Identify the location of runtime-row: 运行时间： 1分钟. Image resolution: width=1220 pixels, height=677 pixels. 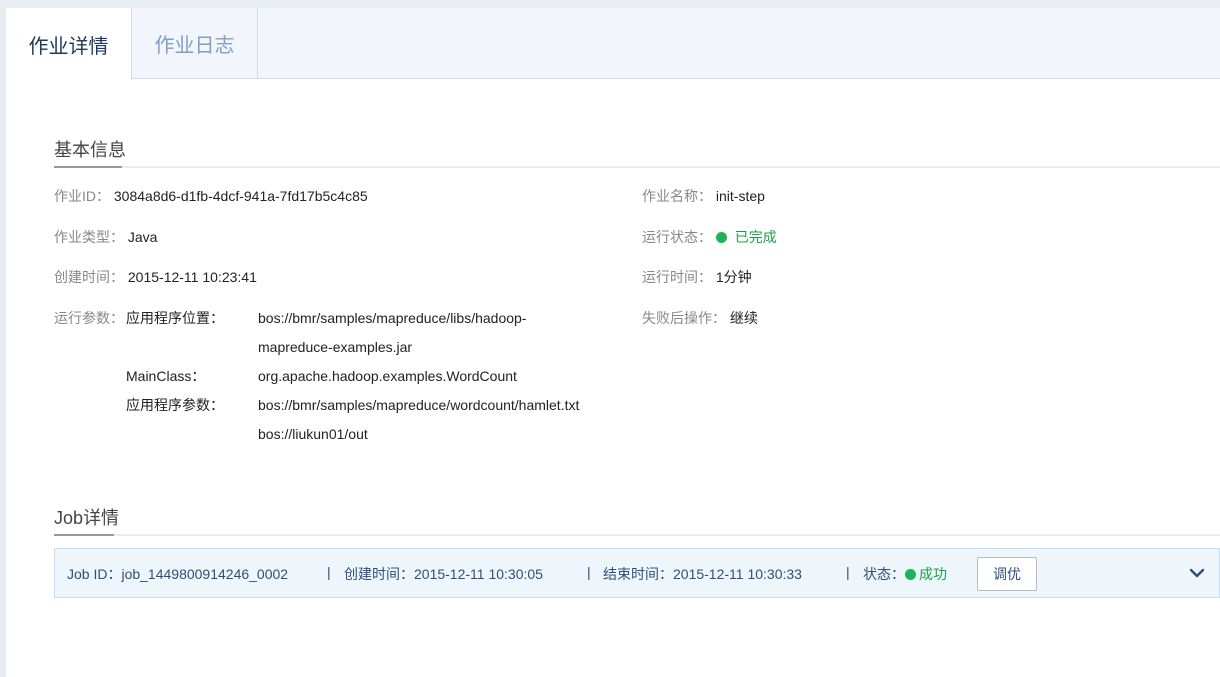
(697, 277).